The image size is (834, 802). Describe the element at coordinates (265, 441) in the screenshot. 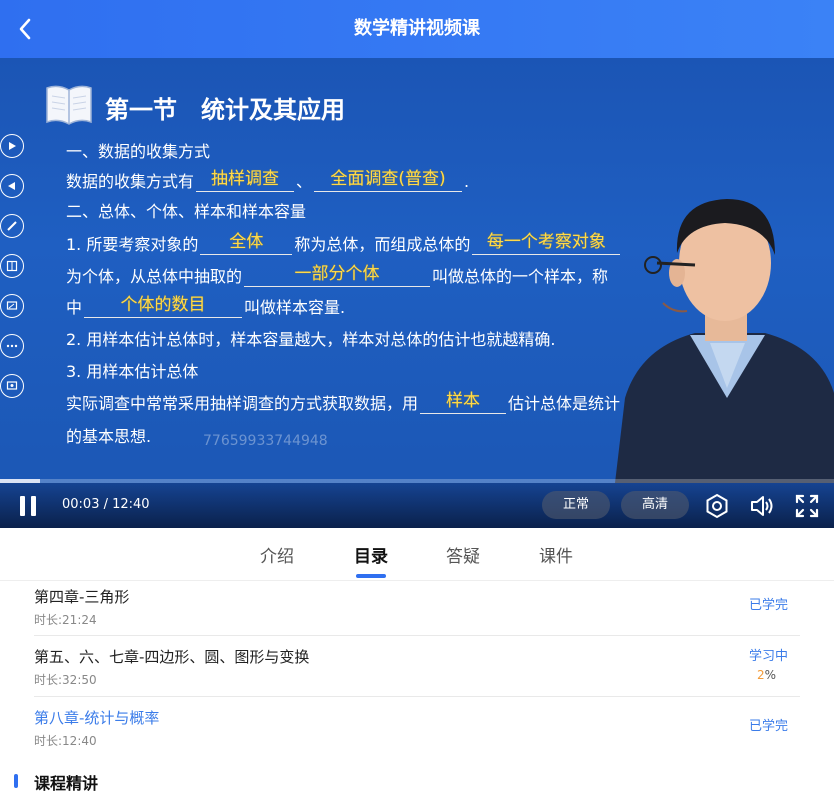

I see `watermark-id: 77659933744948` at that location.